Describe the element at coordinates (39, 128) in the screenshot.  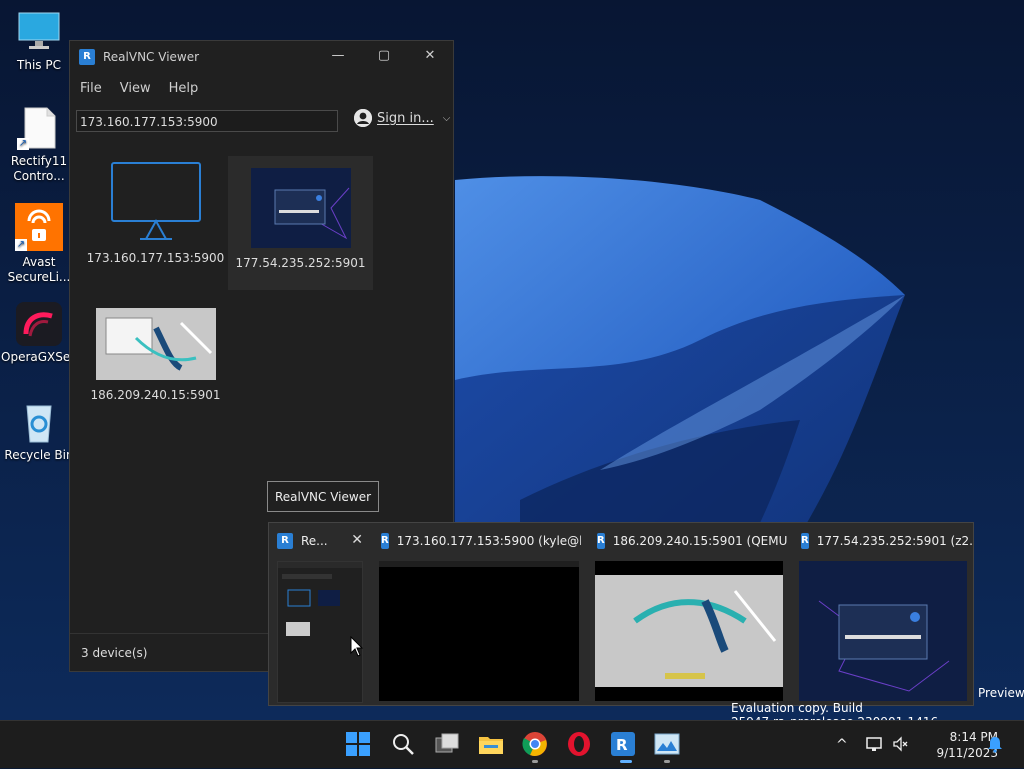
I see `document-icon: ↗` at that location.